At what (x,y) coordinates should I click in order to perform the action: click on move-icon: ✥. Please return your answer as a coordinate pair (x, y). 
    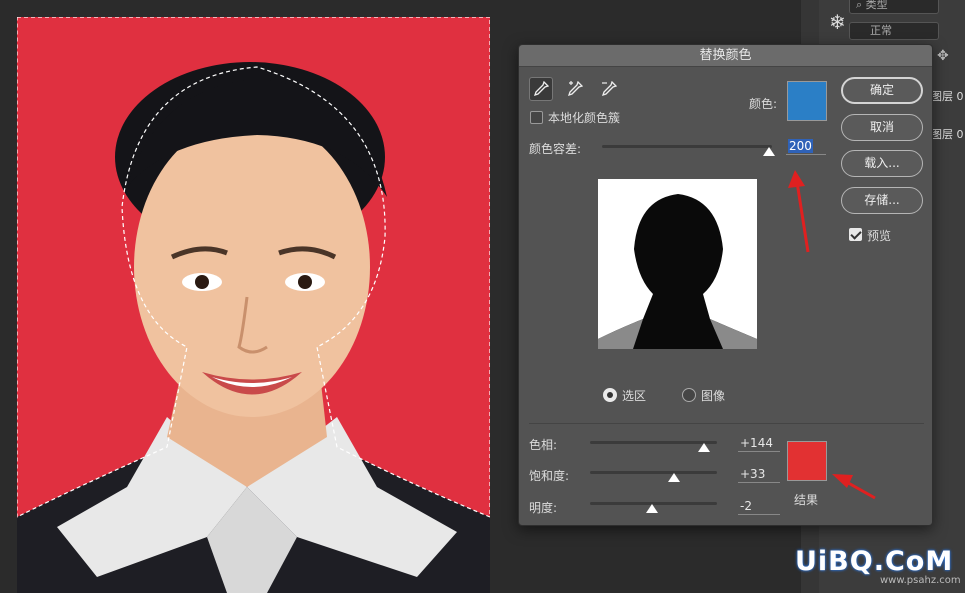
    Looking at the image, I should click on (943, 56).